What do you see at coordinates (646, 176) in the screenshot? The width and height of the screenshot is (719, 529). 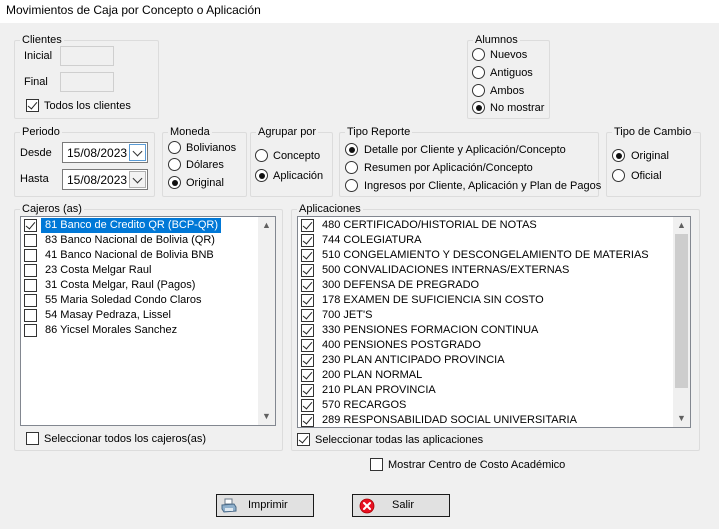 I see `tipo-cambio-option-label: Oficial` at bounding box center [646, 176].